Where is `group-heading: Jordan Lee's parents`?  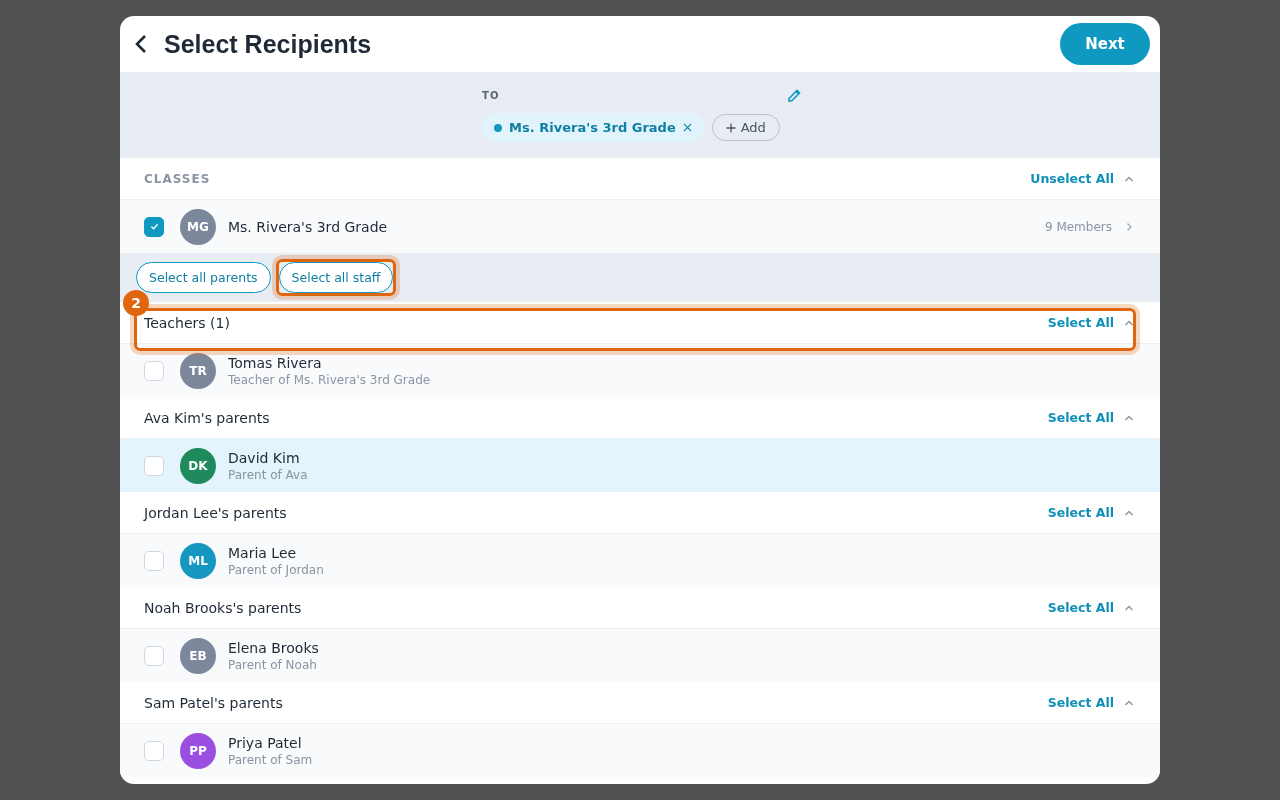 group-heading: Jordan Lee's parents is located at coordinates (216, 512).